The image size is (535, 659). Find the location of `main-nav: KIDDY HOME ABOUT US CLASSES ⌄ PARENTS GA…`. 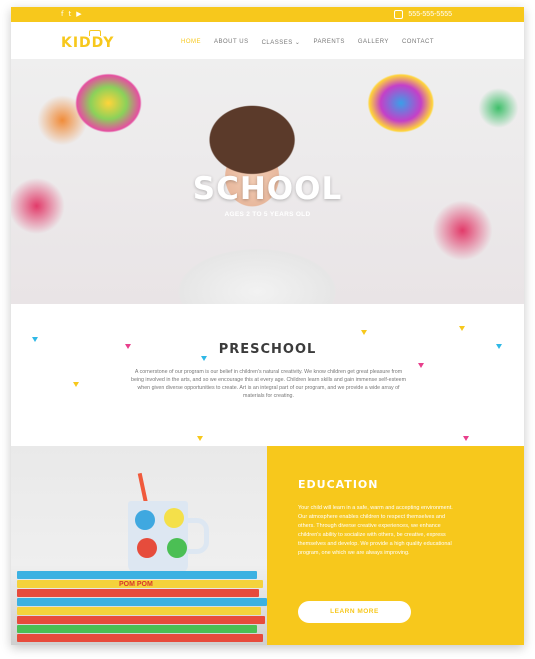

main-nav: KIDDY HOME ABOUT US CLASSES ⌄ PARENTS GA… is located at coordinates (267, 40).